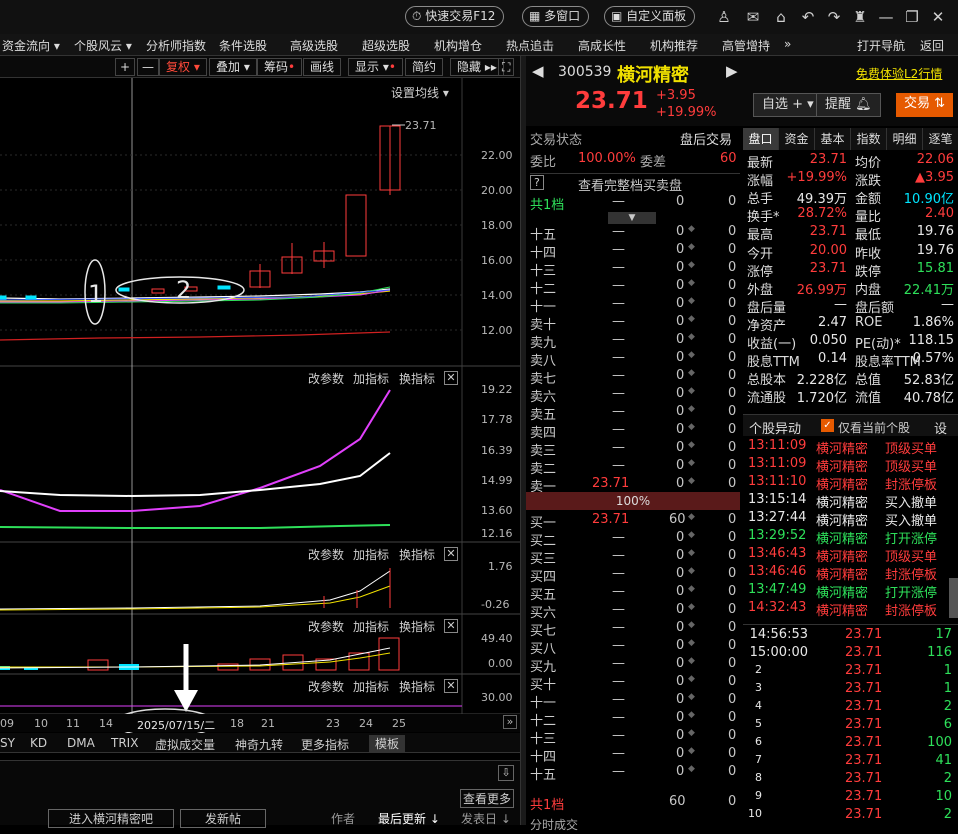 Image resolution: width=958 pixels, height=834 pixels. Describe the element at coordinates (103, 45) in the screenshot. I see `menu-stock-news: 个股风云 ▾` at that location.